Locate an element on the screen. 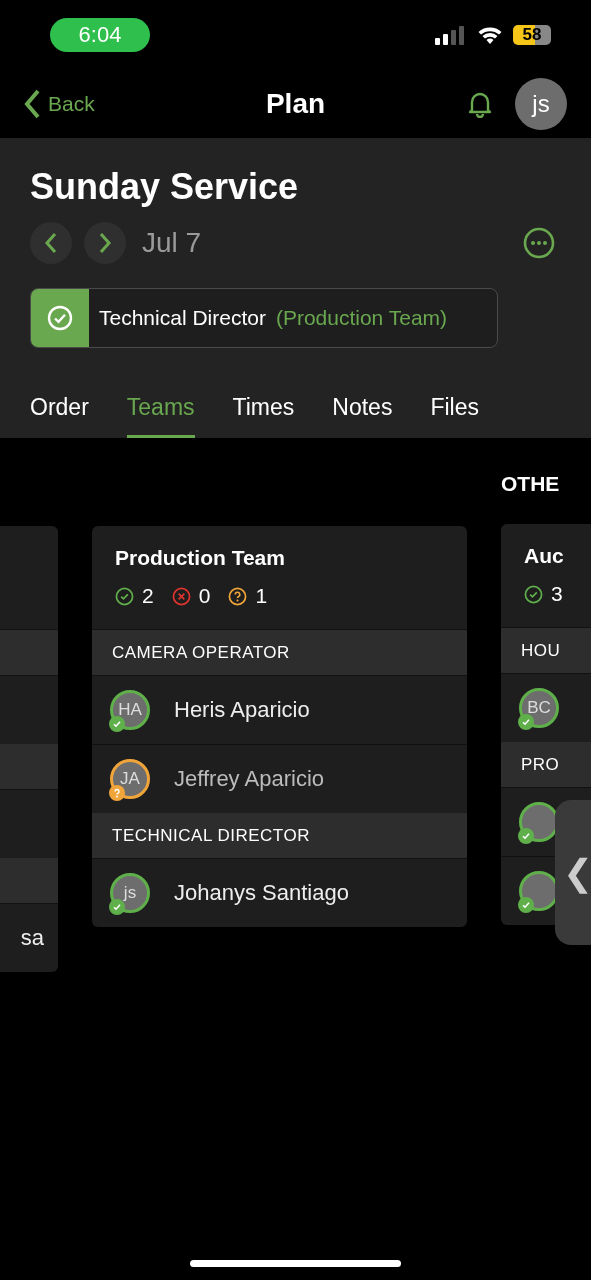 The image size is (591, 1280). role-team: (Production Team) is located at coordinates (361, 318).